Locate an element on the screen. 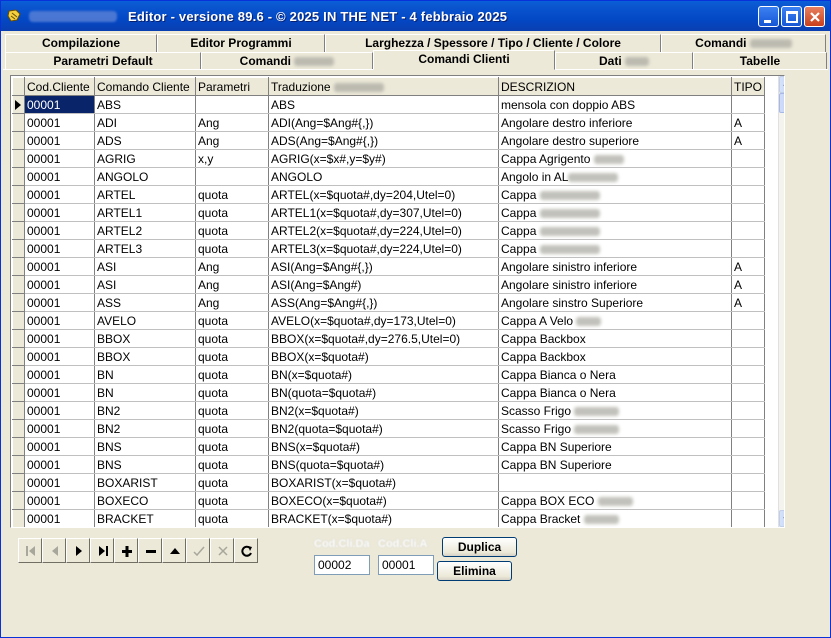 This screenshot has width=831, height=638. close-button is located at coordinates (814, 16).